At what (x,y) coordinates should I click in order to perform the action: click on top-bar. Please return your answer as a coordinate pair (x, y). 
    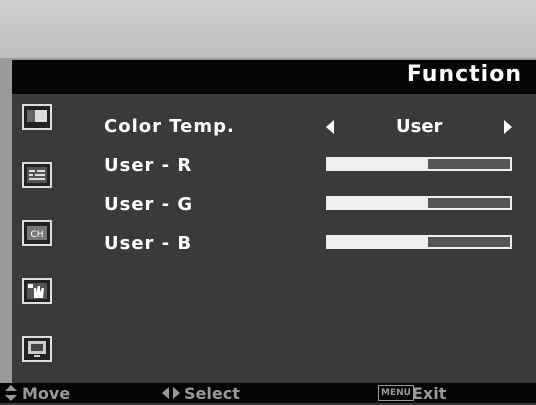
    Looking at the image, I should click on (268, 30).